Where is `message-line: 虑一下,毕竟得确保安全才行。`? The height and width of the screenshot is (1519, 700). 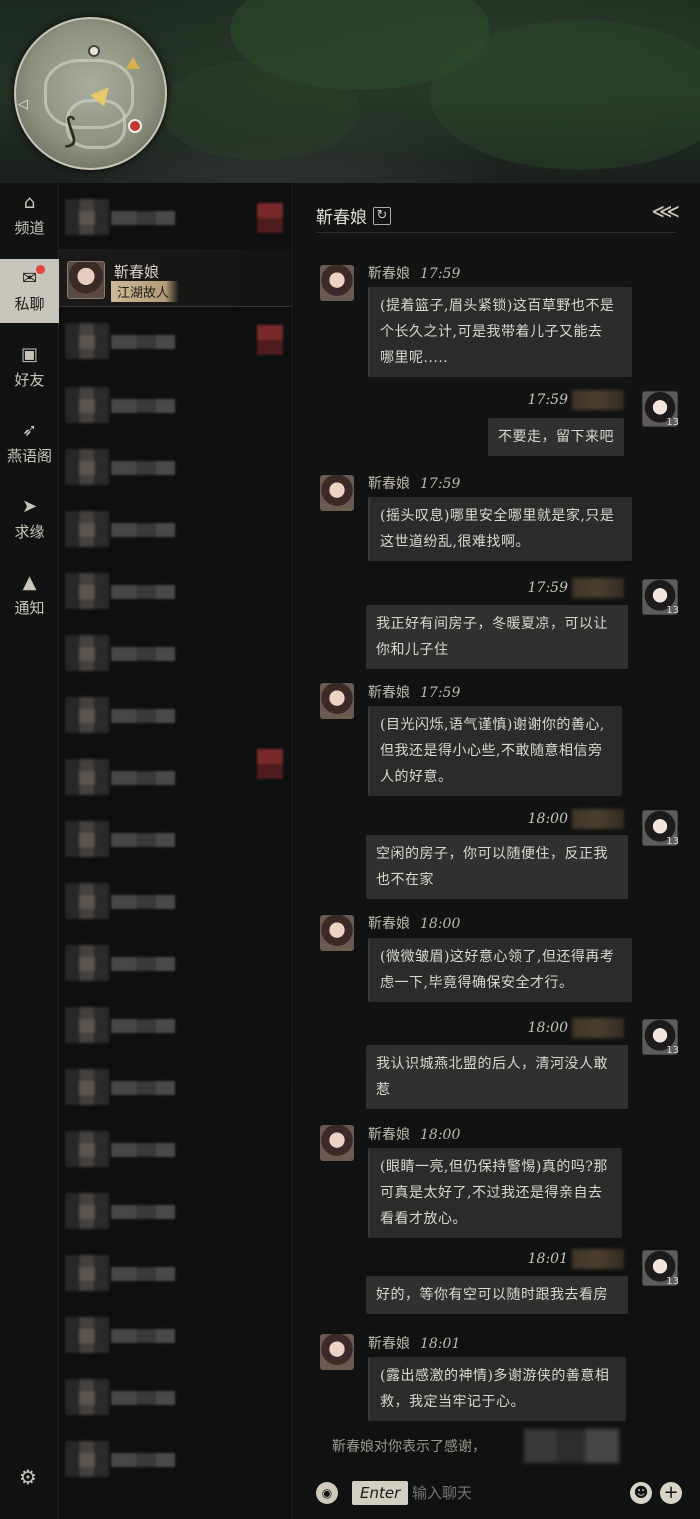 message-line: 虑一下,毕竟得确保安全才行。 is located at coordinates (477, 983).